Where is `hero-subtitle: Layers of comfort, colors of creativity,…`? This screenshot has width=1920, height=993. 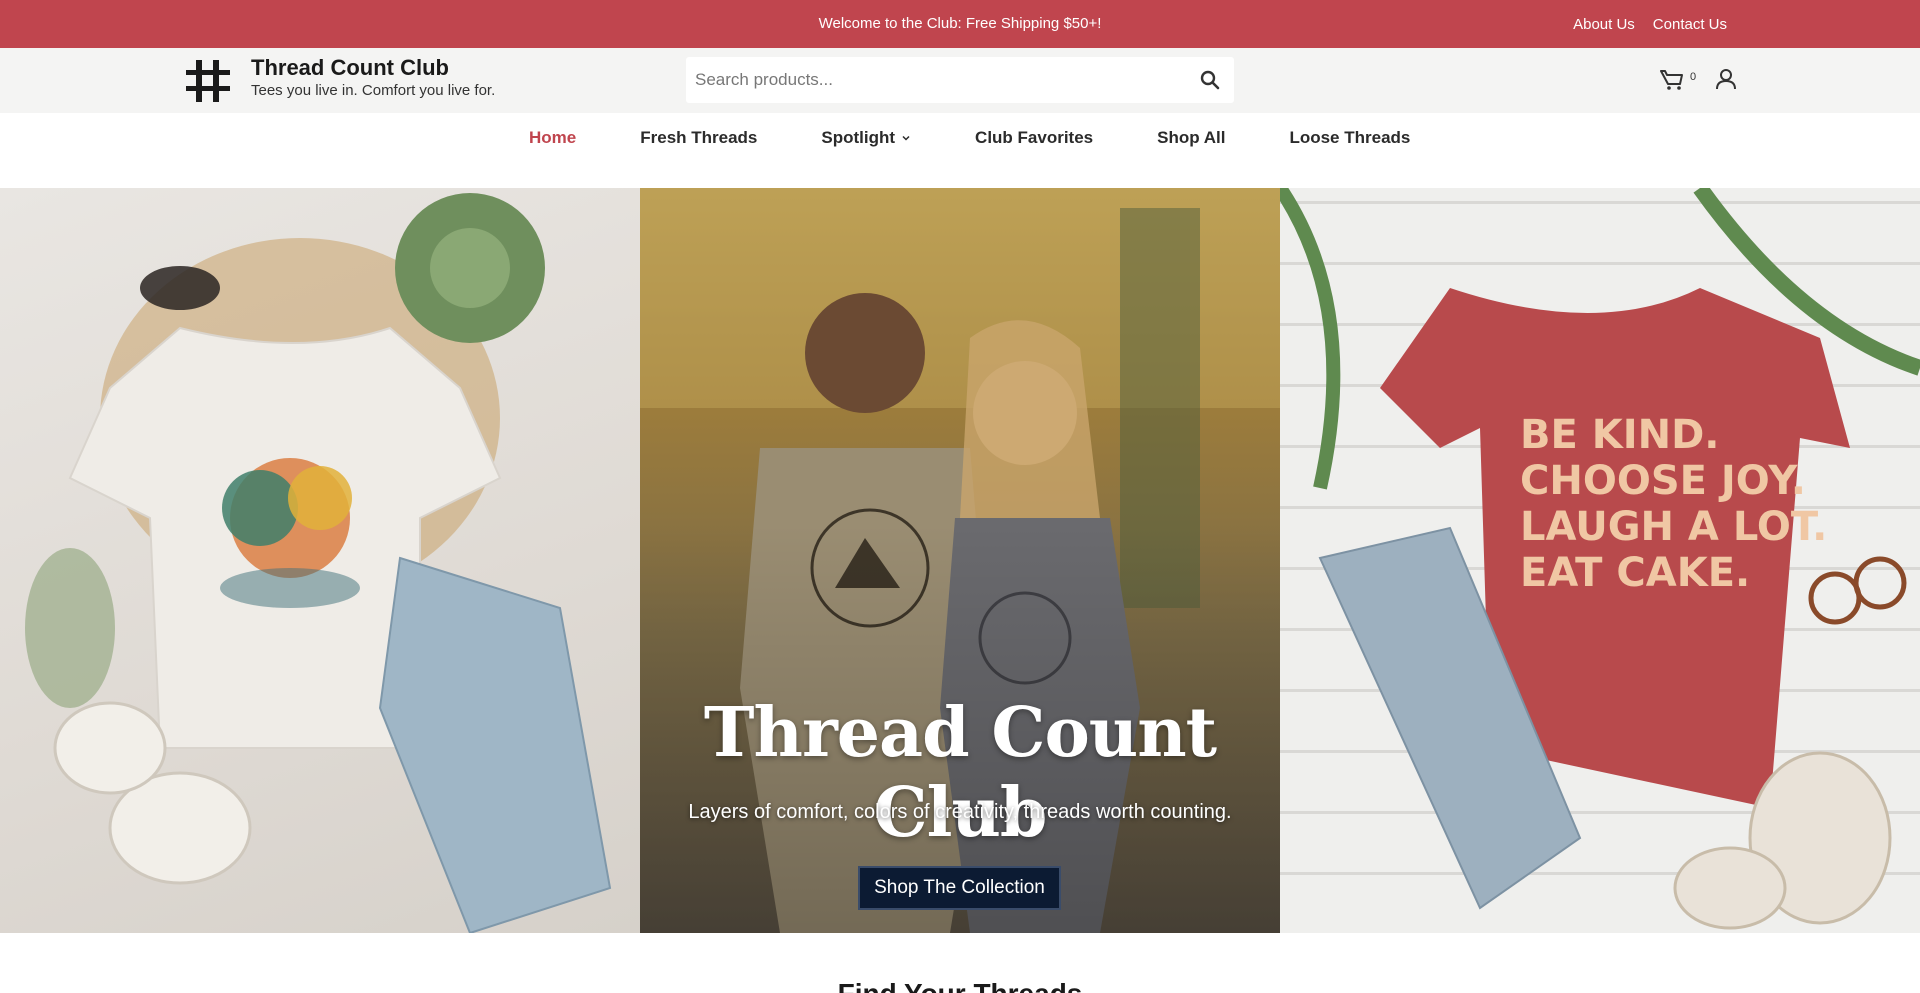
hero-subtitle: Layers of comfort, colors of creativity,… is located at coordinates (960, 812).